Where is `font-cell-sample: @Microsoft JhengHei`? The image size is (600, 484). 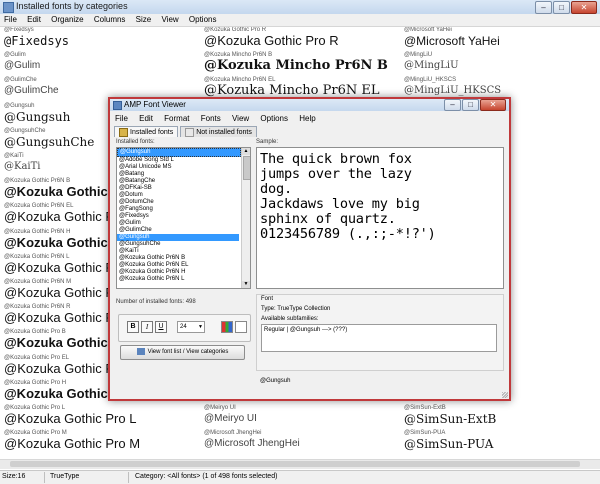
font-cell-sample: @Microsoft JhengHei is located at coordinates (252, 444).